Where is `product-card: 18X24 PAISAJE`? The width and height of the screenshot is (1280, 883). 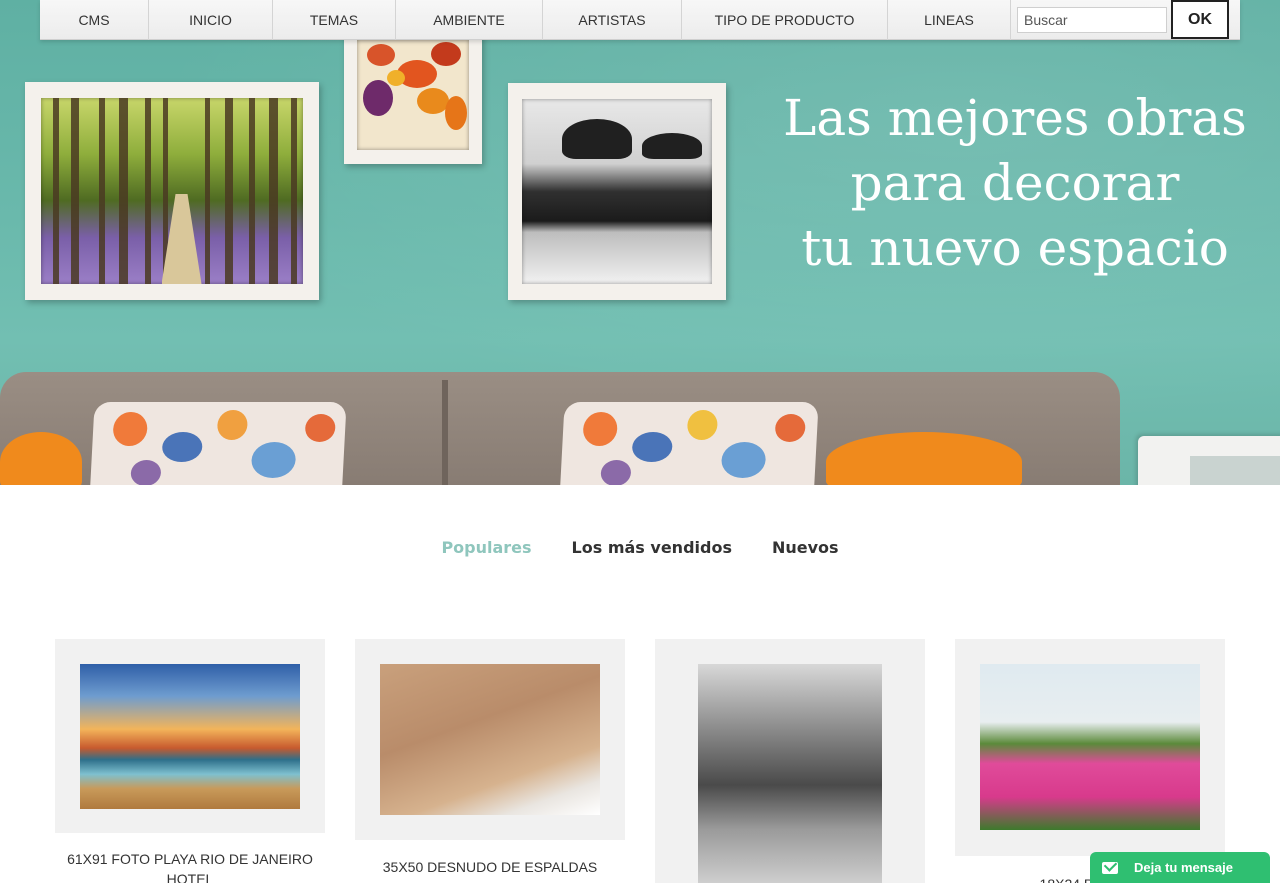
product-card: 18X24 PAISAJE is located at coordinates (1090, 761).